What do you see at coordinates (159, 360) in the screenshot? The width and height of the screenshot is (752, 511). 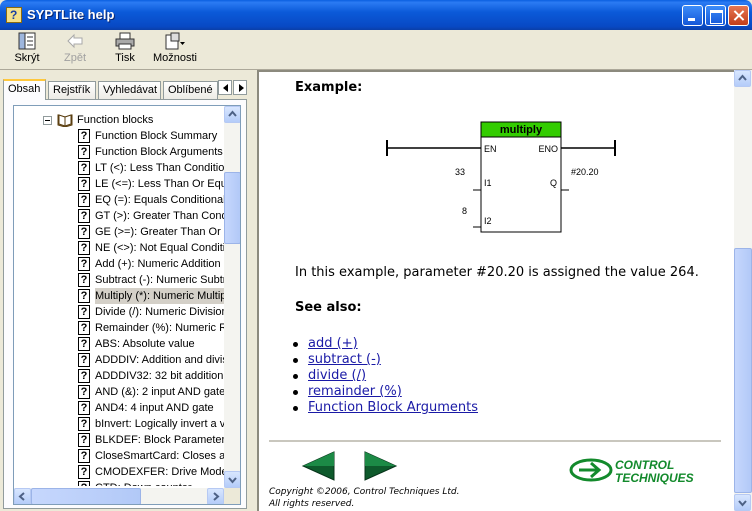 I see `tree-item-label: ADDDIV: Addition and division` at bounding box center [159, 360].